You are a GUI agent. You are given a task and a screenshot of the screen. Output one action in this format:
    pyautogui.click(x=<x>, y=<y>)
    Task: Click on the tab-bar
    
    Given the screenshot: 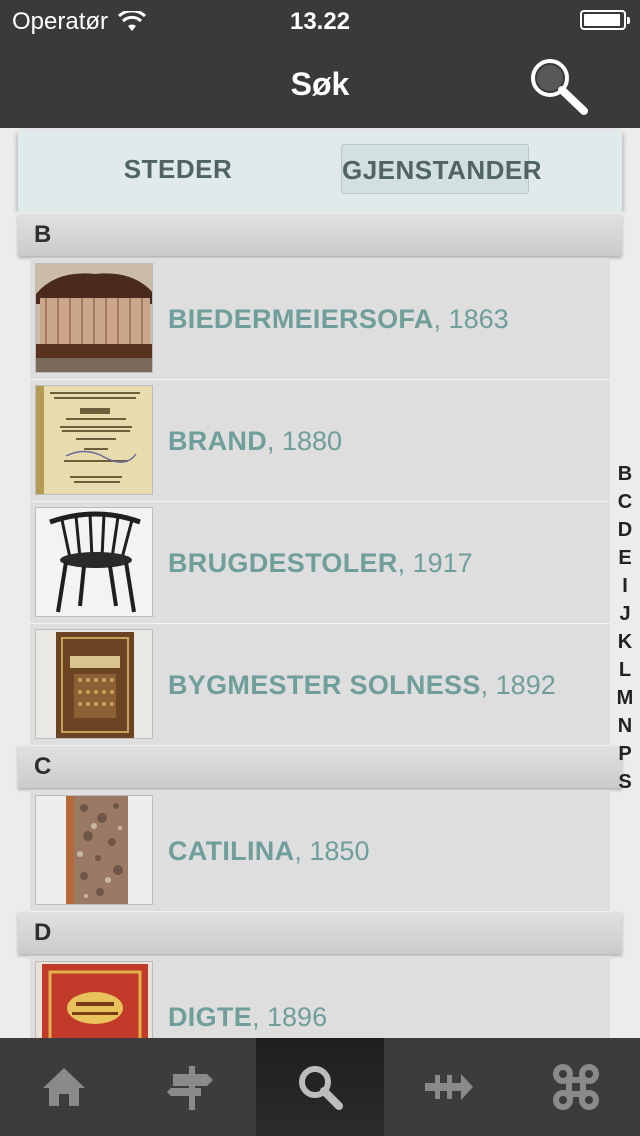 What is the action you would take?
    pyautogui.click(x=320, y=1087)
    